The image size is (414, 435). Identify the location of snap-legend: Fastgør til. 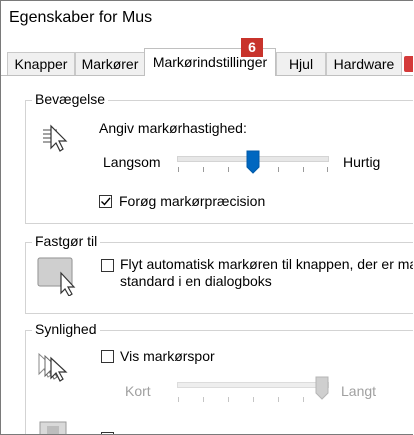
(66, 241).